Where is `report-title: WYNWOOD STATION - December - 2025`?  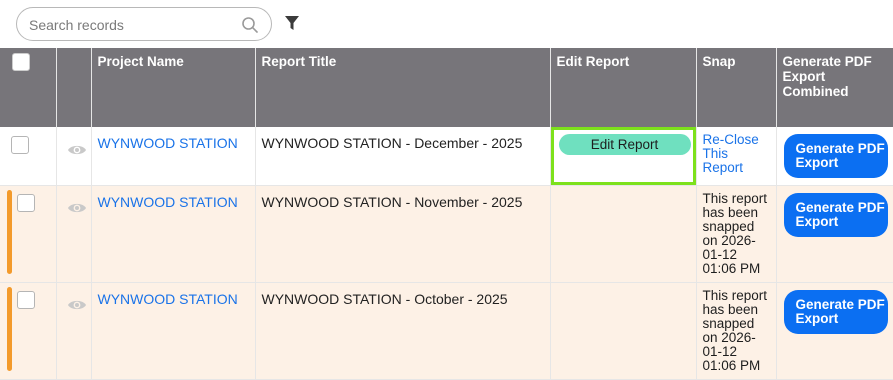
report-title: WYNWOOD STATION - December - 2025 is located at coordinates (392, 143).